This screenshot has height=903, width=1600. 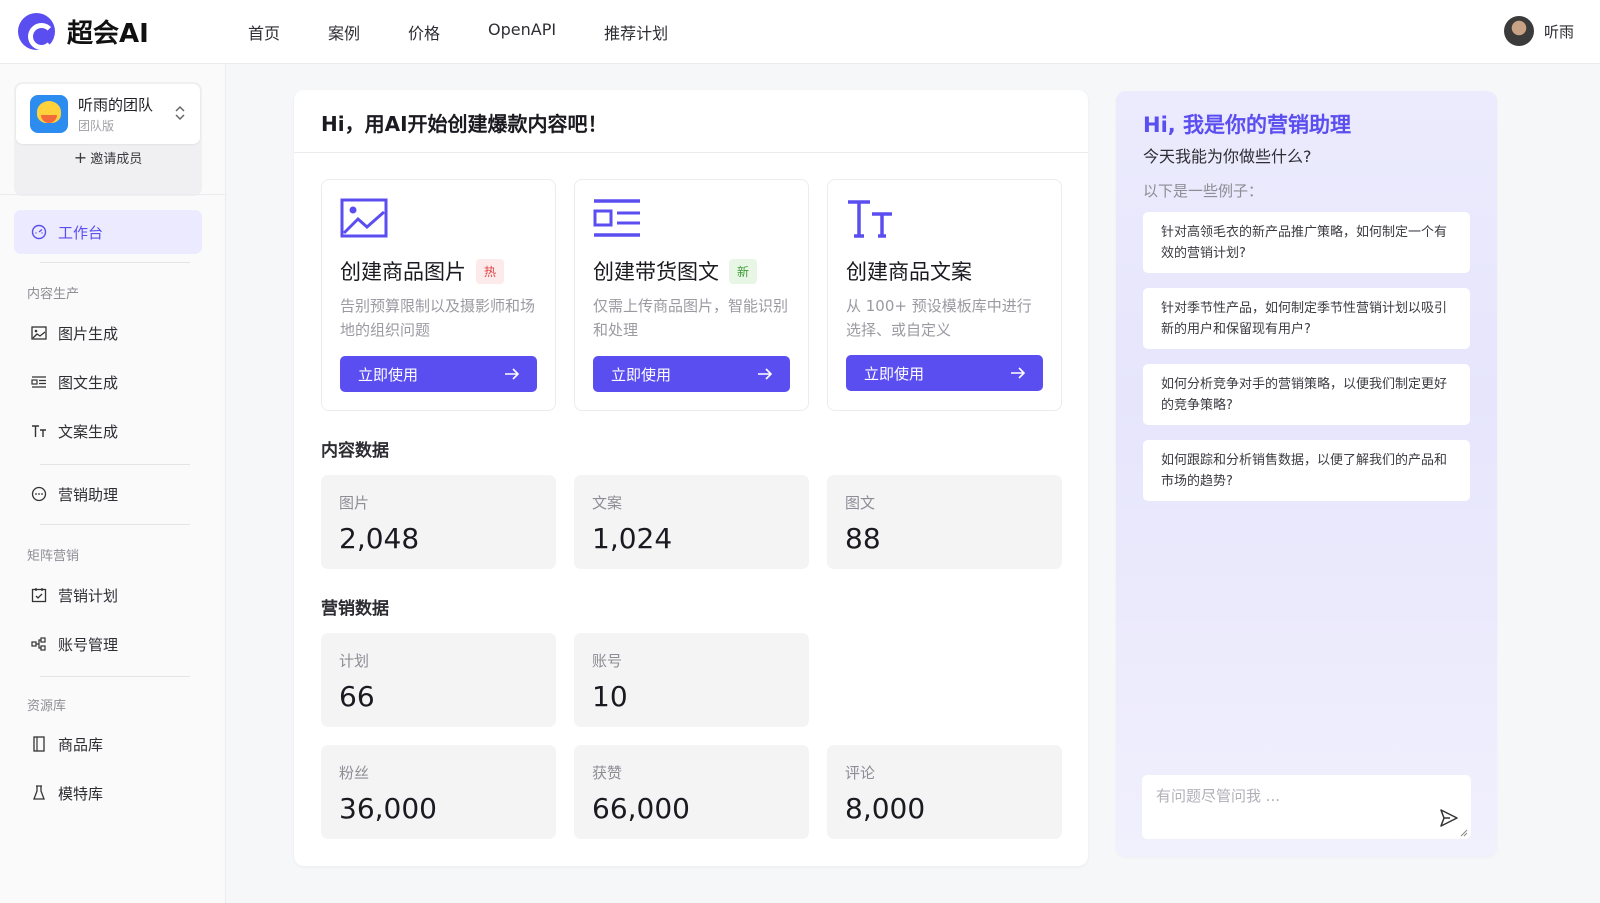 What do you see at coordinates (53, 556) in the screenshot?
I see `group-label-matrix: 矩阵营销` at bounding box center [53, 556].